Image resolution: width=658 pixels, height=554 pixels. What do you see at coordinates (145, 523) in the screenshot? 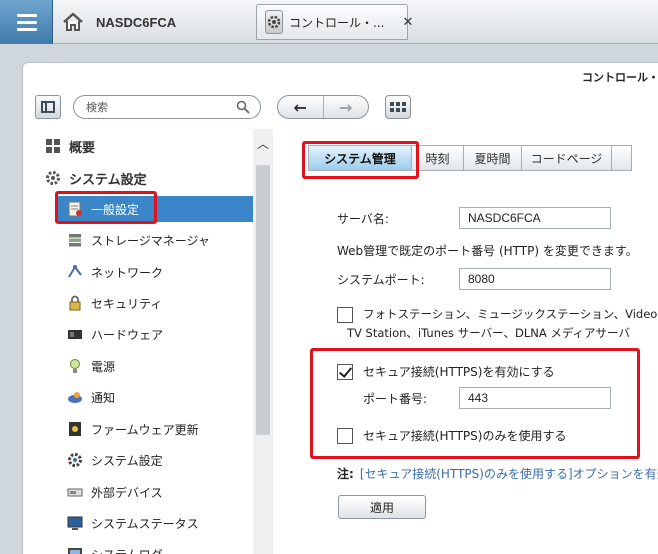
I see `sidebar-item-label: システムステータス` at bounding box center [145, 523].